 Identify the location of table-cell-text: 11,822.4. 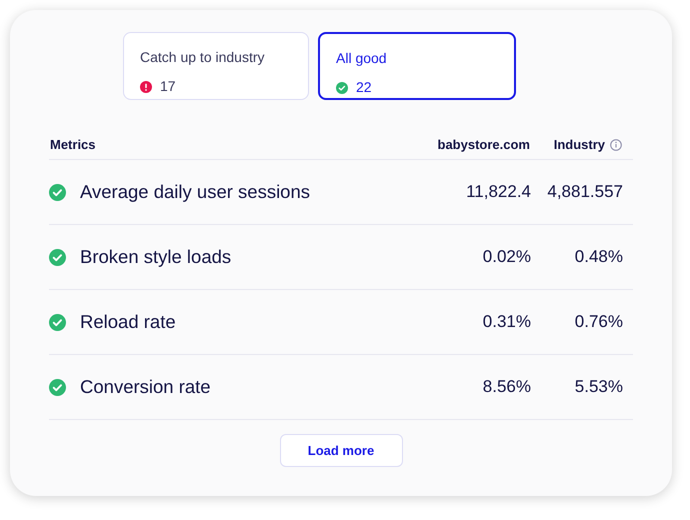
(498, 192).